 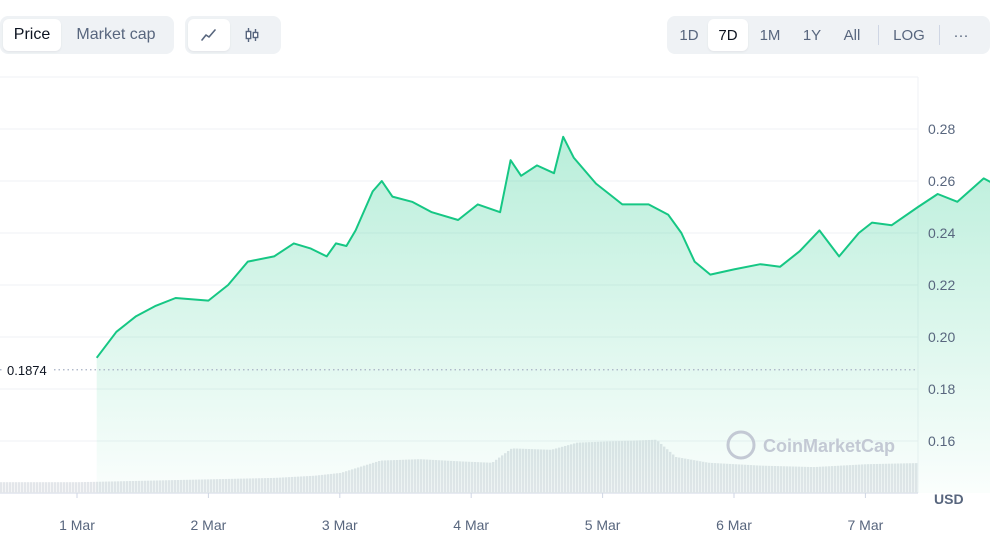 What do you see at coordinates (770, 35) in the screenshot?
I see `range-1m-button: 1M` at bounding box center [770, 35].